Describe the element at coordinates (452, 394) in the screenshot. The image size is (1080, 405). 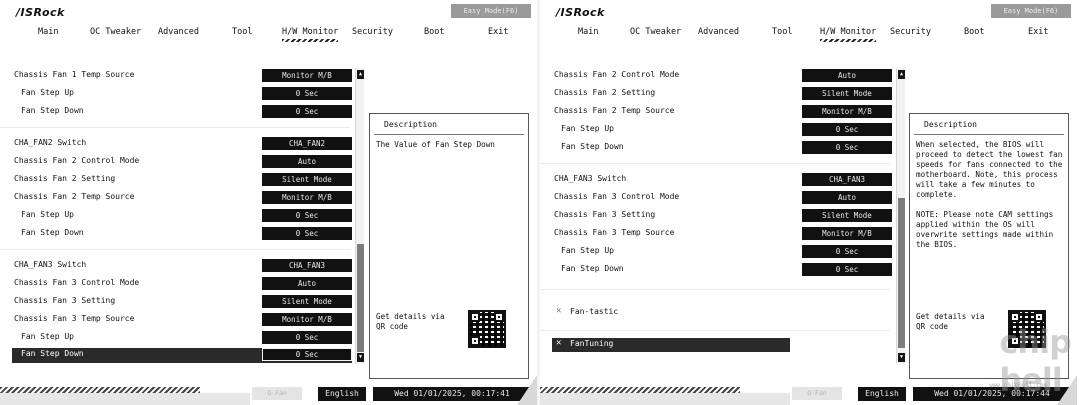
I see `datetime-display: Wed 01/01/2025, 00:17:41` at that location.